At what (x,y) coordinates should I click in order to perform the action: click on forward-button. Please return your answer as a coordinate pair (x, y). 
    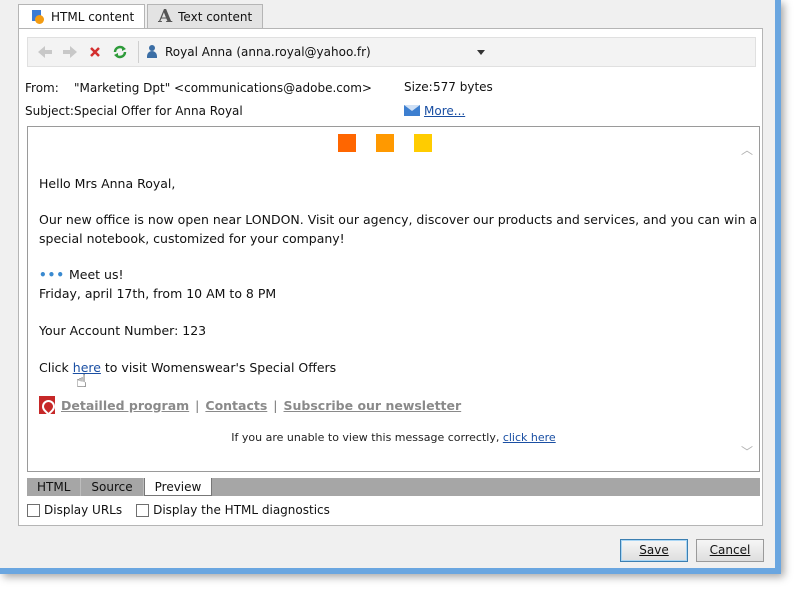
    Looking at the image, I should click on (70, 52).